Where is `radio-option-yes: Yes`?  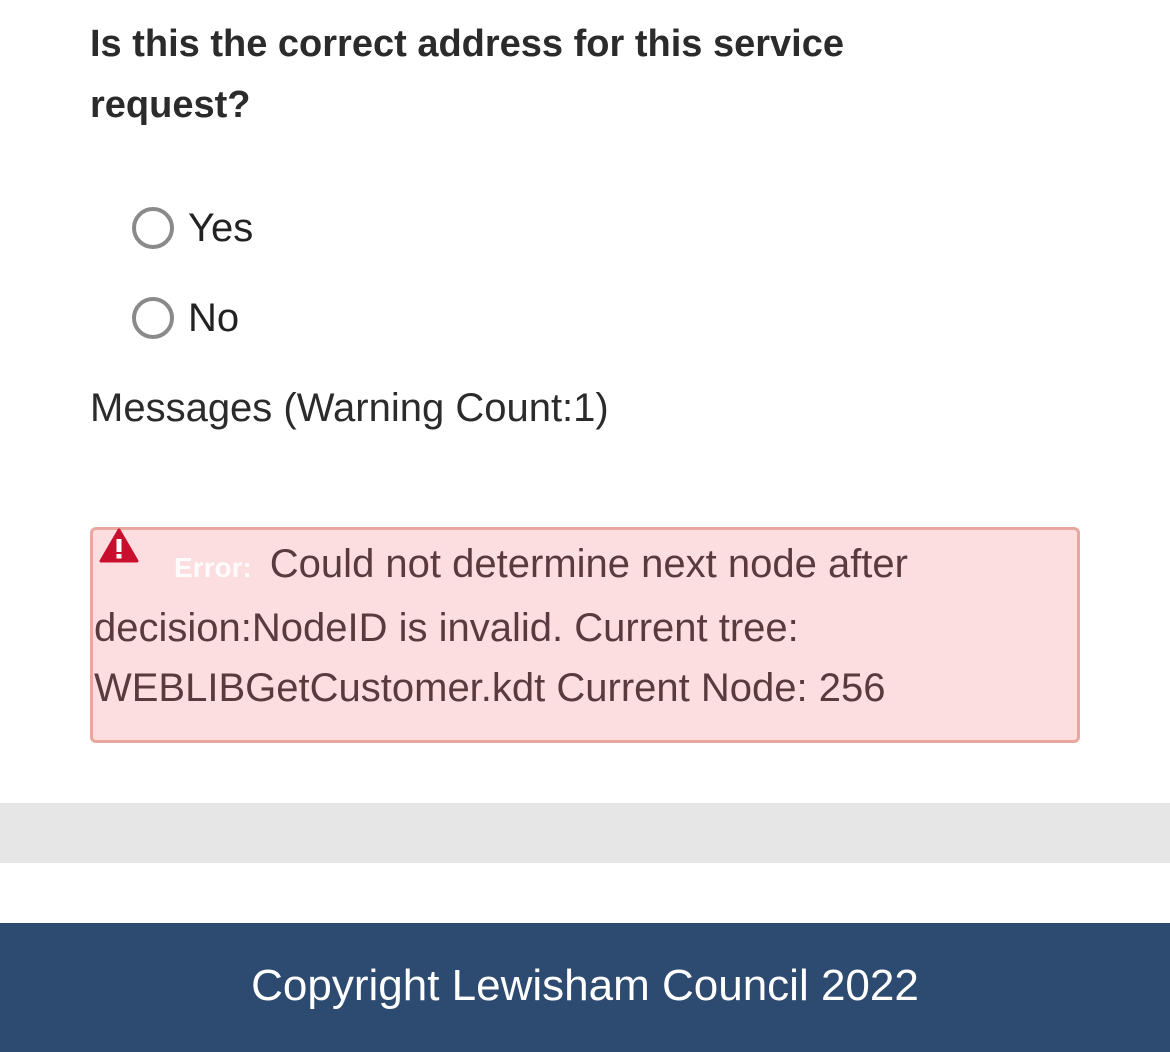
radio-option-yes: Yes is located at coordinates (192, 228).